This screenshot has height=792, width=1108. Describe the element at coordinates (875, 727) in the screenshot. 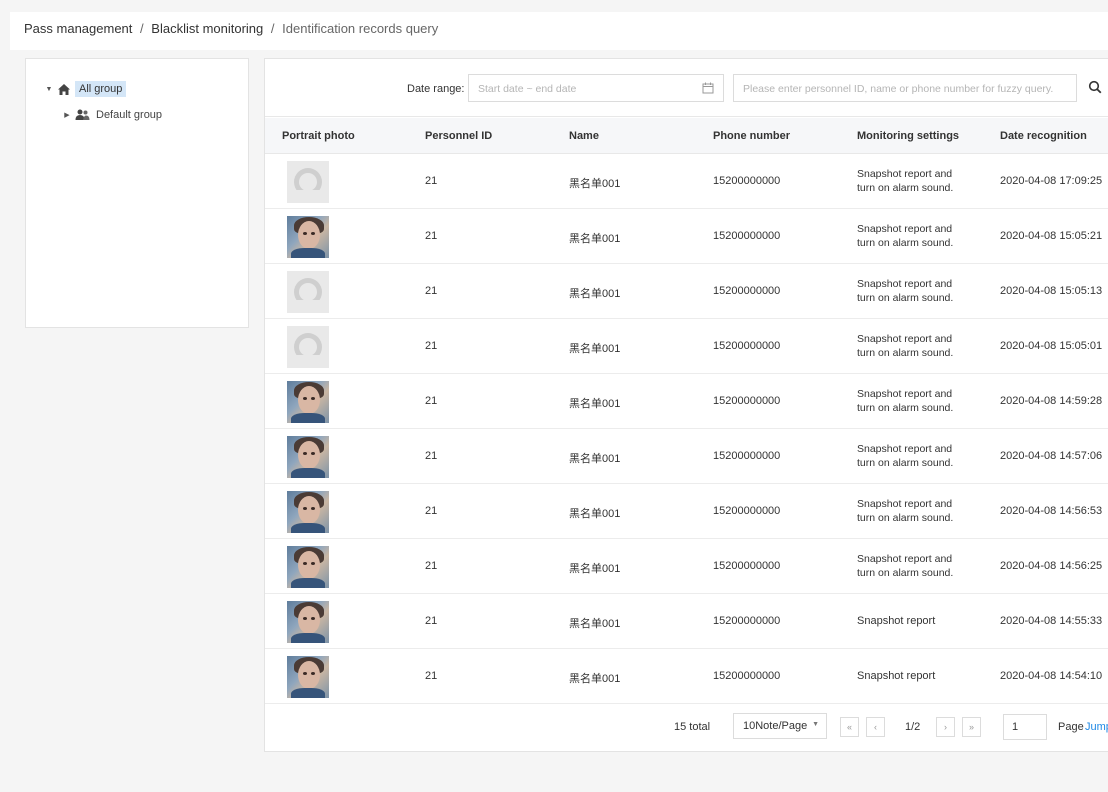

I see `prev-page-button: ‹` at that location.